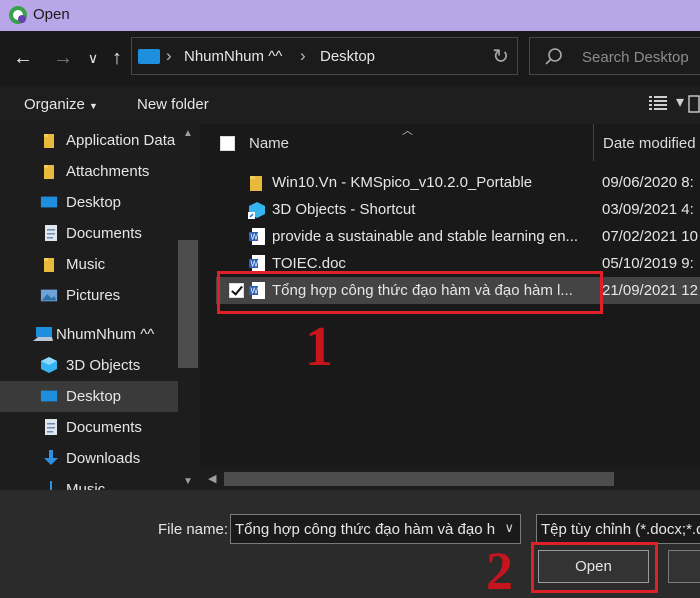 This screenshot has height=598, width=700. I want to click on sidebar-item-application-data: Application Data, so click(89, 140).